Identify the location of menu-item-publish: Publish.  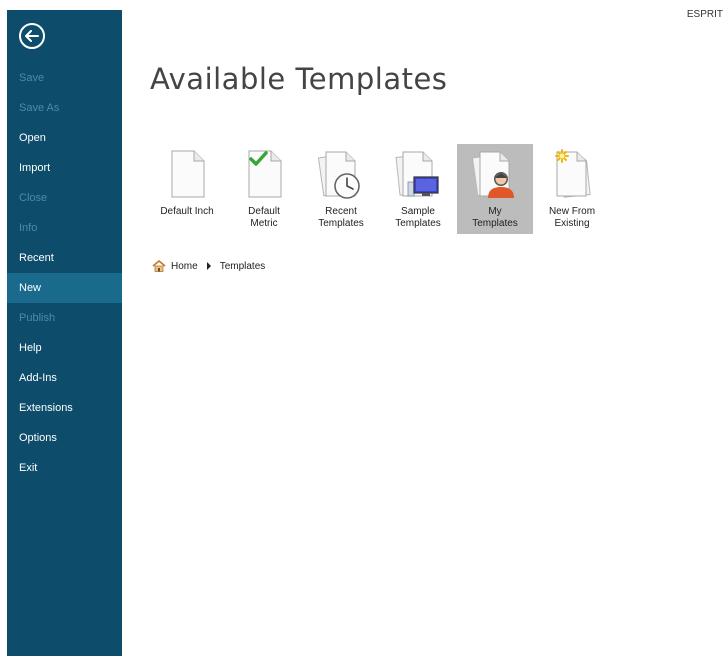
(37, 318).